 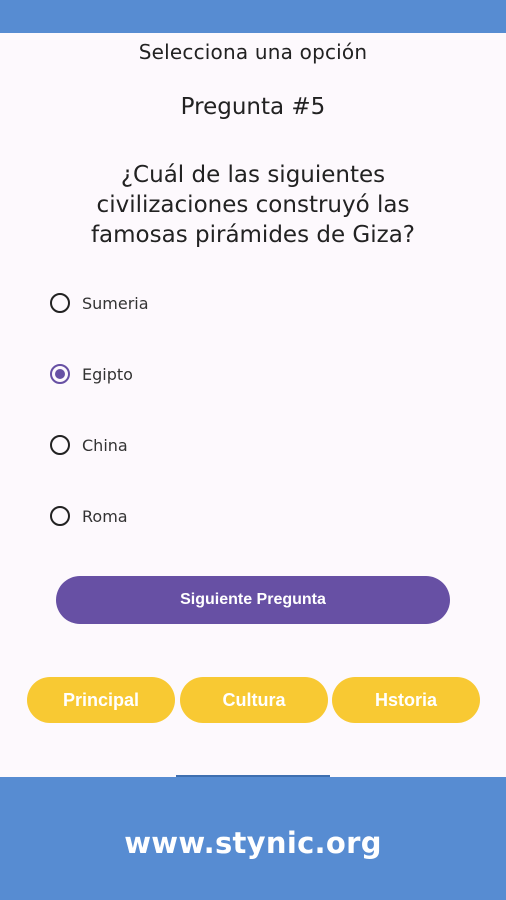 I want to click on status-bar, so click(x=253, y=16).